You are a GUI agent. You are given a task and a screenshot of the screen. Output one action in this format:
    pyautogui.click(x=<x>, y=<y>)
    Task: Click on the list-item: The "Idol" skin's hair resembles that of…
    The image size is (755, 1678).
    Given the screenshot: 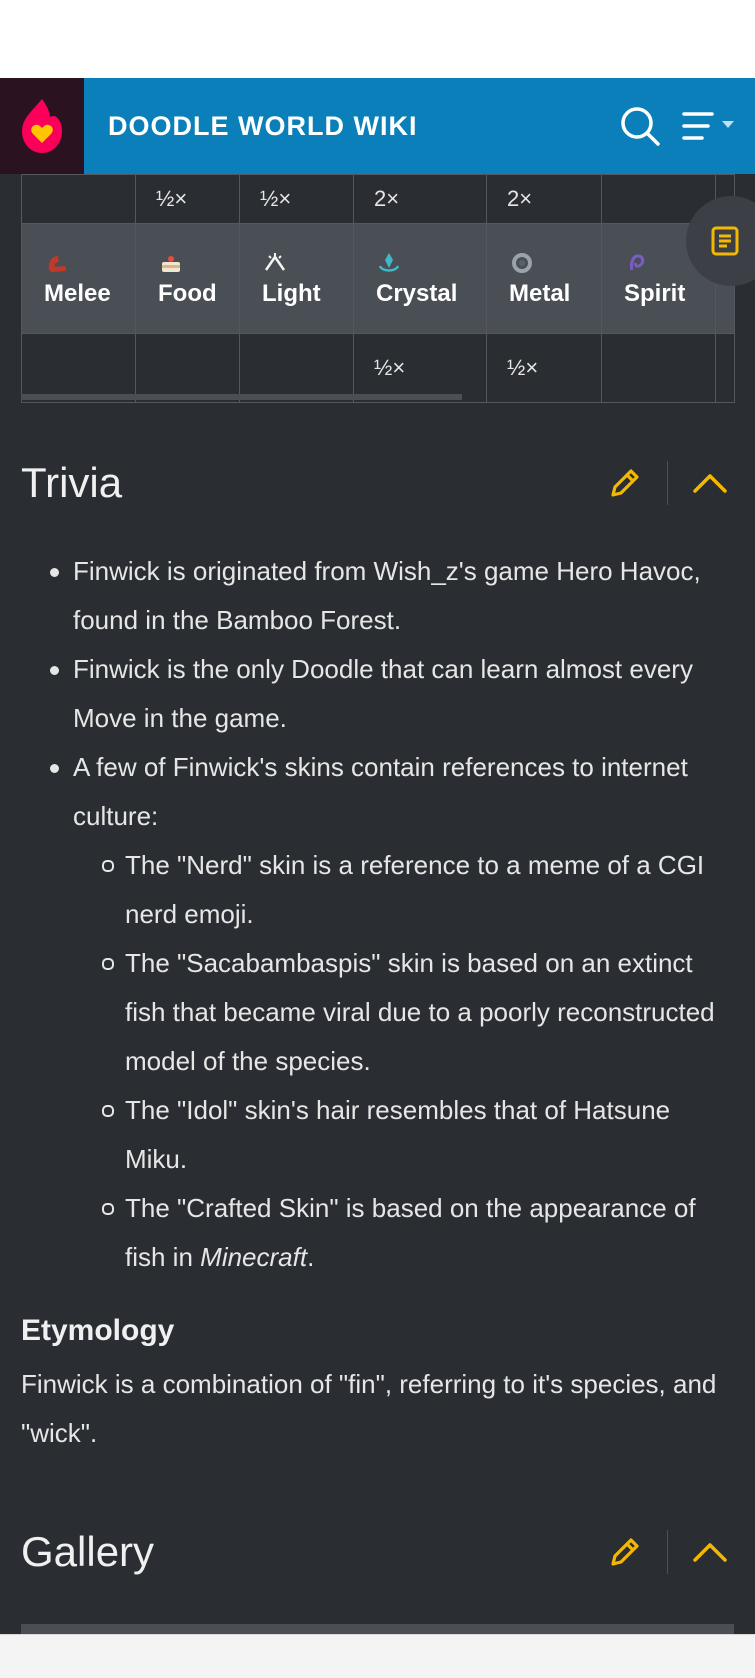 What is the action you would take?
    pyautogui.click(x=403, y=1135)
    